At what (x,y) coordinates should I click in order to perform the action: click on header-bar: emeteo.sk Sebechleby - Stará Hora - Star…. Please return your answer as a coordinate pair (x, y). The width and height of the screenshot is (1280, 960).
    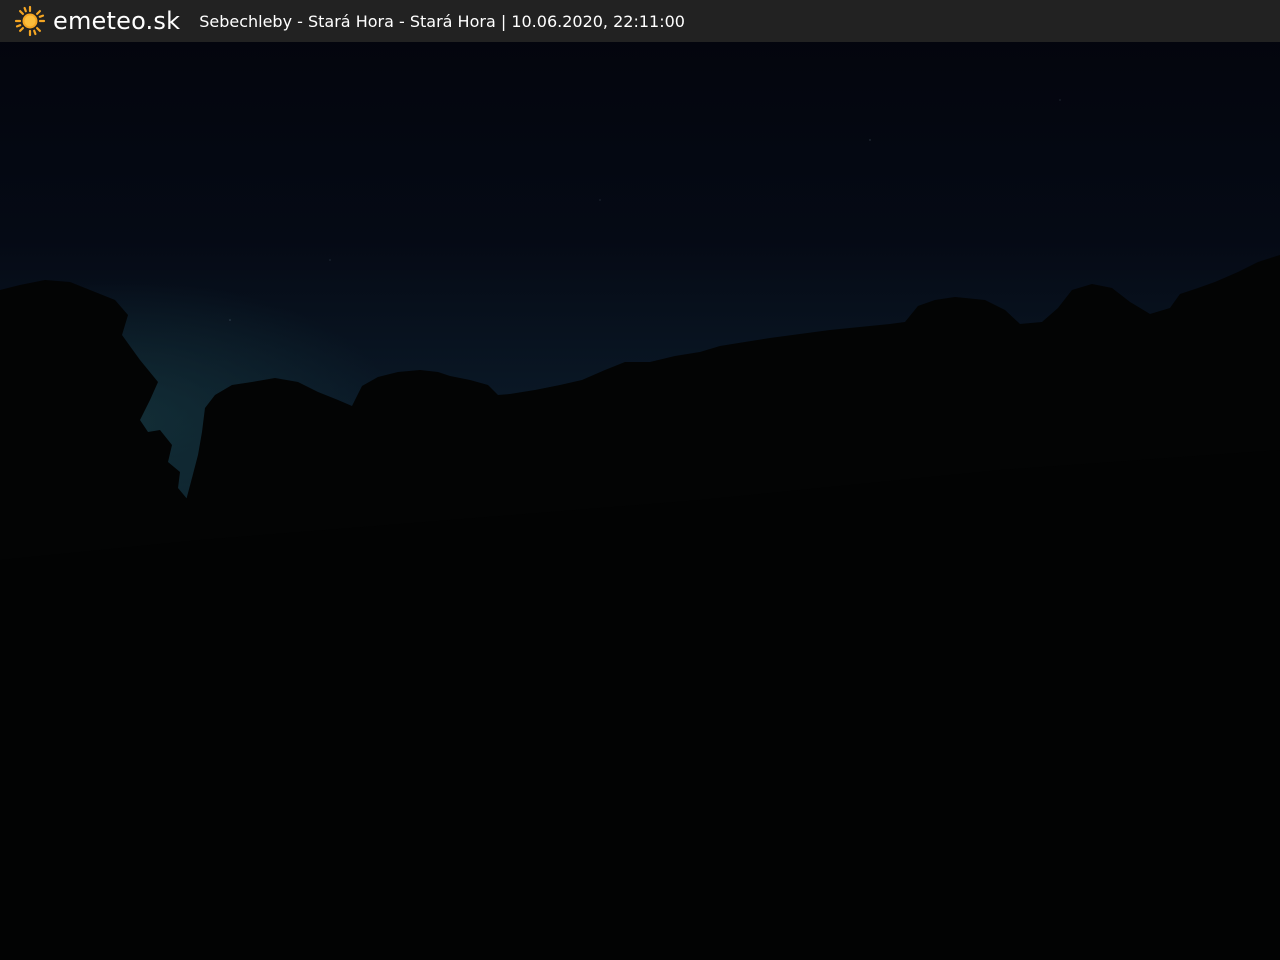
    Looking at the image, I should click on (640, 21).